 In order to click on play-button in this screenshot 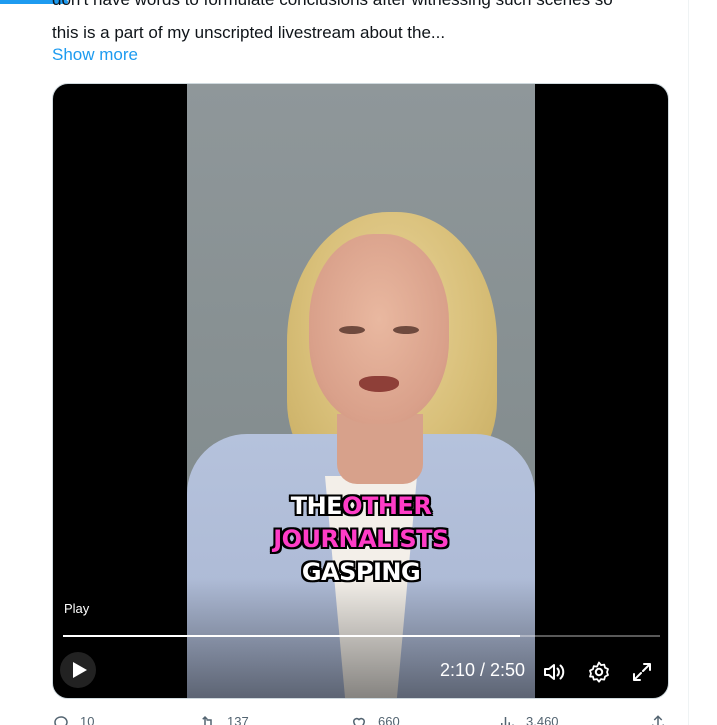, I will do `click(78, 670)`.